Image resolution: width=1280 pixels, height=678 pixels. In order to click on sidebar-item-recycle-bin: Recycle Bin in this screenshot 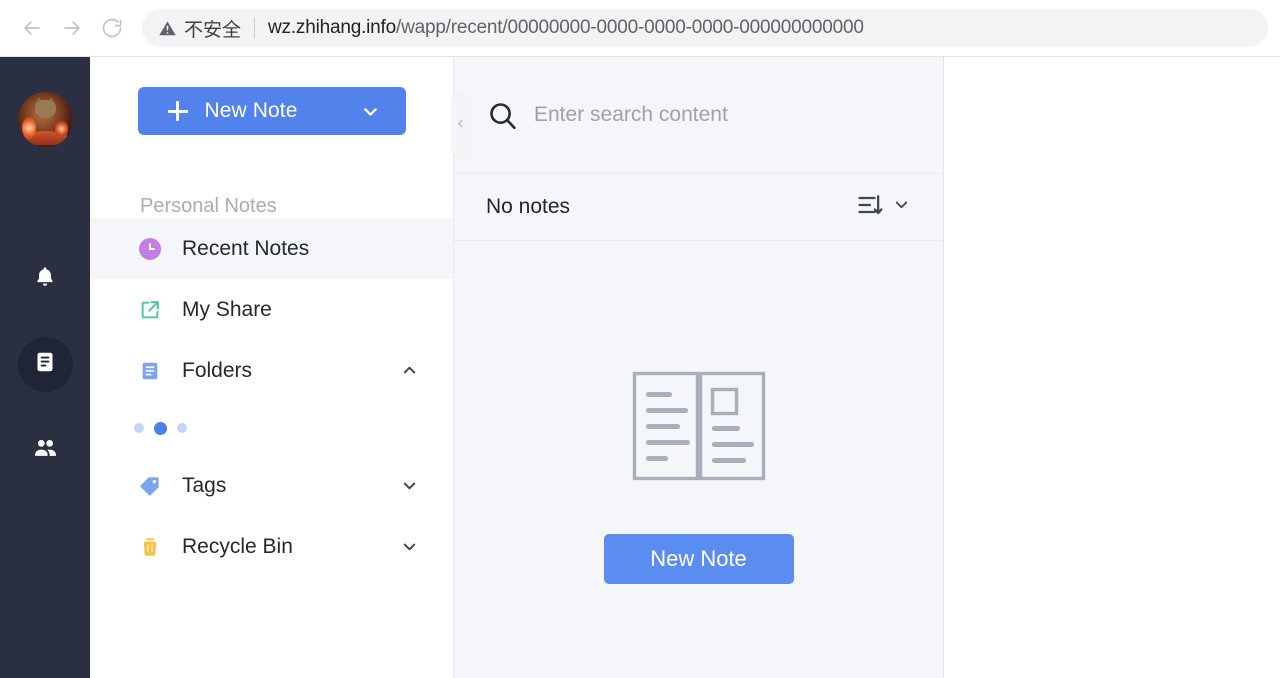, I will do `click(271, 546)`.